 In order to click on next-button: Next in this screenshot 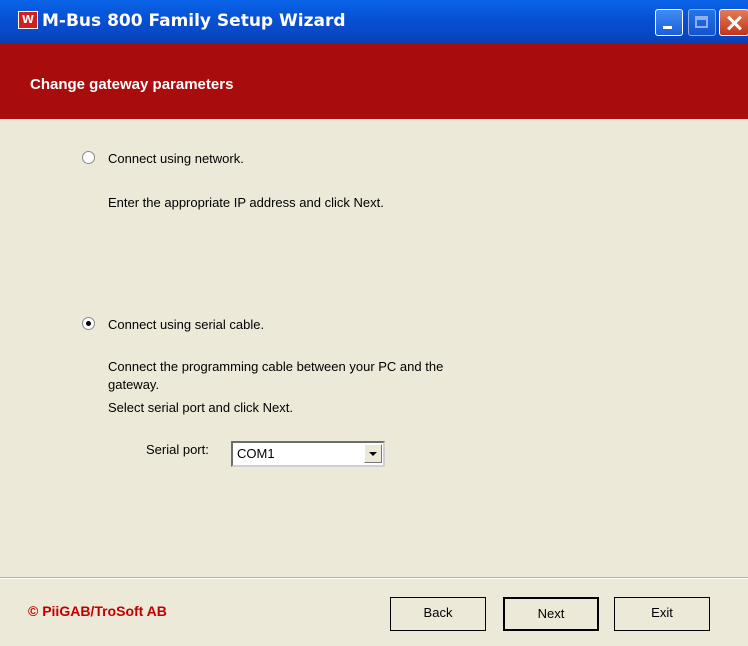, I will do `click(551, 614)`.